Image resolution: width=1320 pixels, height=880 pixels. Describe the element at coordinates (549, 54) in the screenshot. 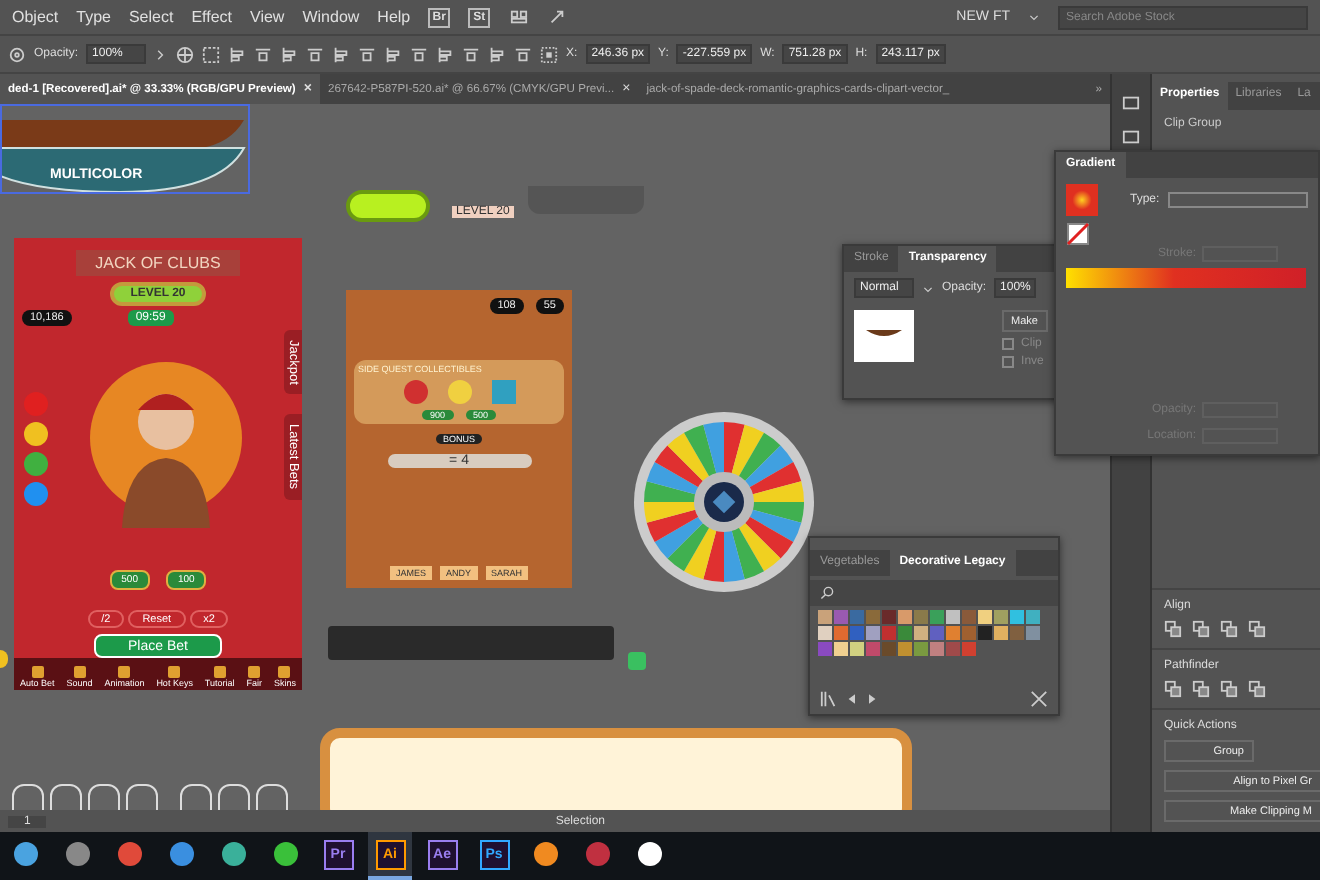

I see `reference-point-icon` at that location.